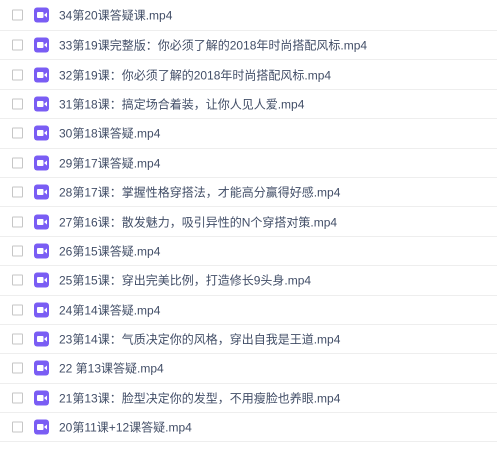 Image resolution: width=497 pixels, height=460 pixels. I want to click on file-name: 25第15课：穿出完美比例，打造修长9头身.mp4, so click(185, 280).